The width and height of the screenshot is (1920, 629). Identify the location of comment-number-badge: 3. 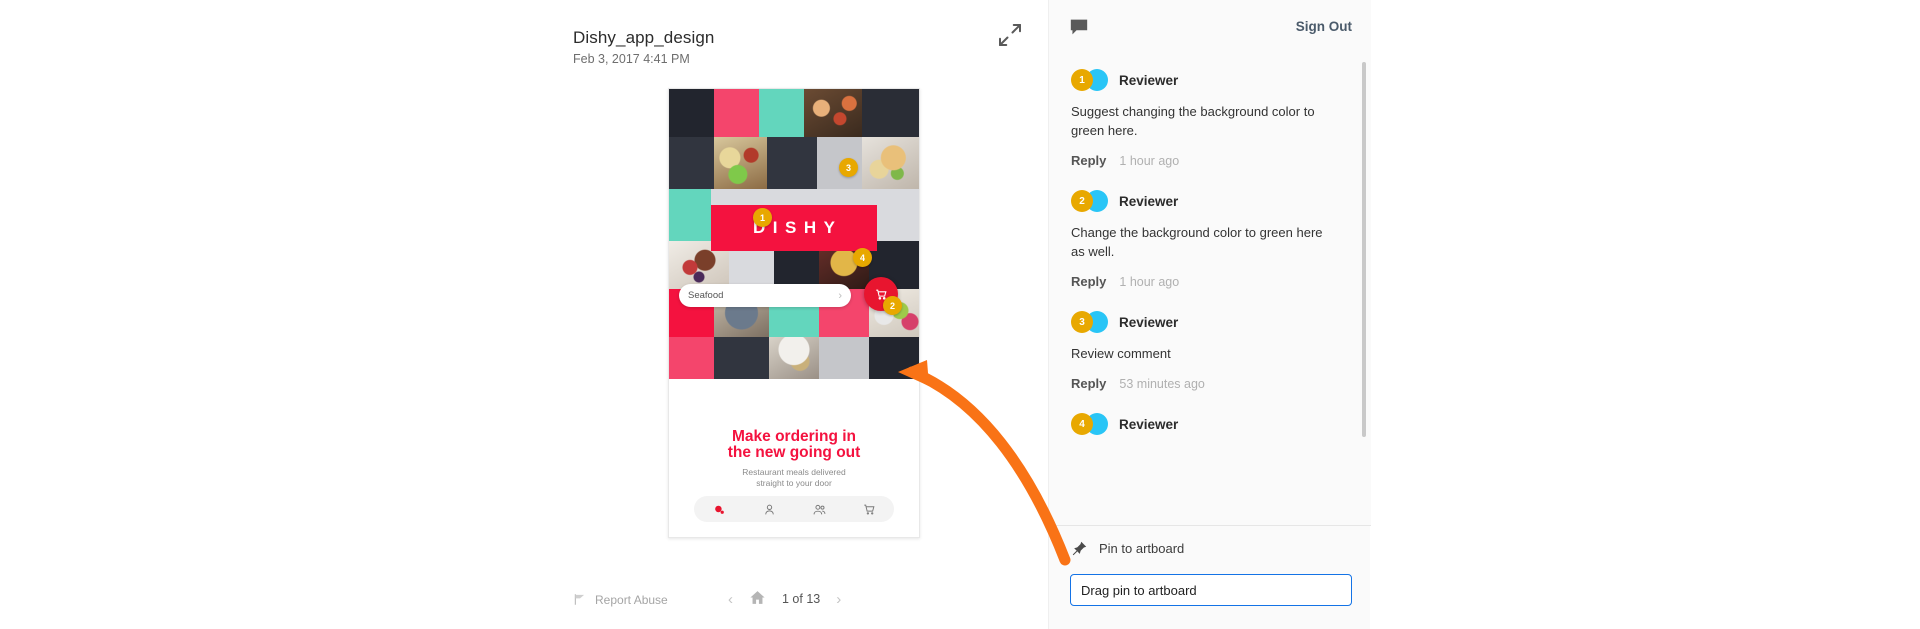
(1082, 322).